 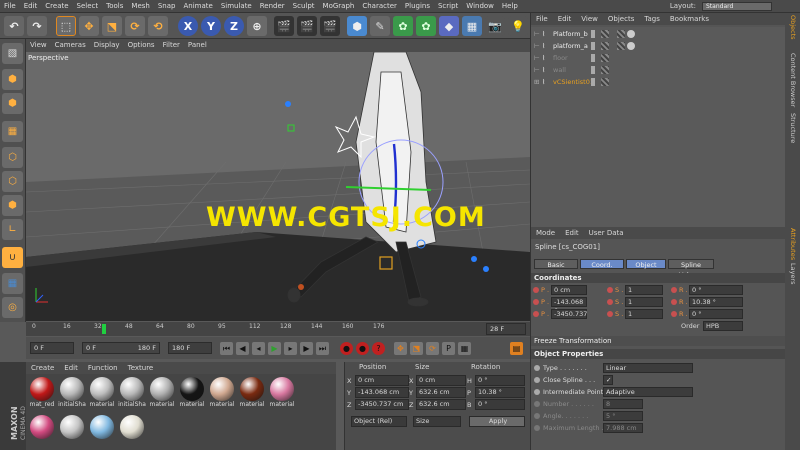 What do you see at coordinates (472, 26) in the screenshot?
I see `floor-icon: ▦` at bounding box center [472, 26].